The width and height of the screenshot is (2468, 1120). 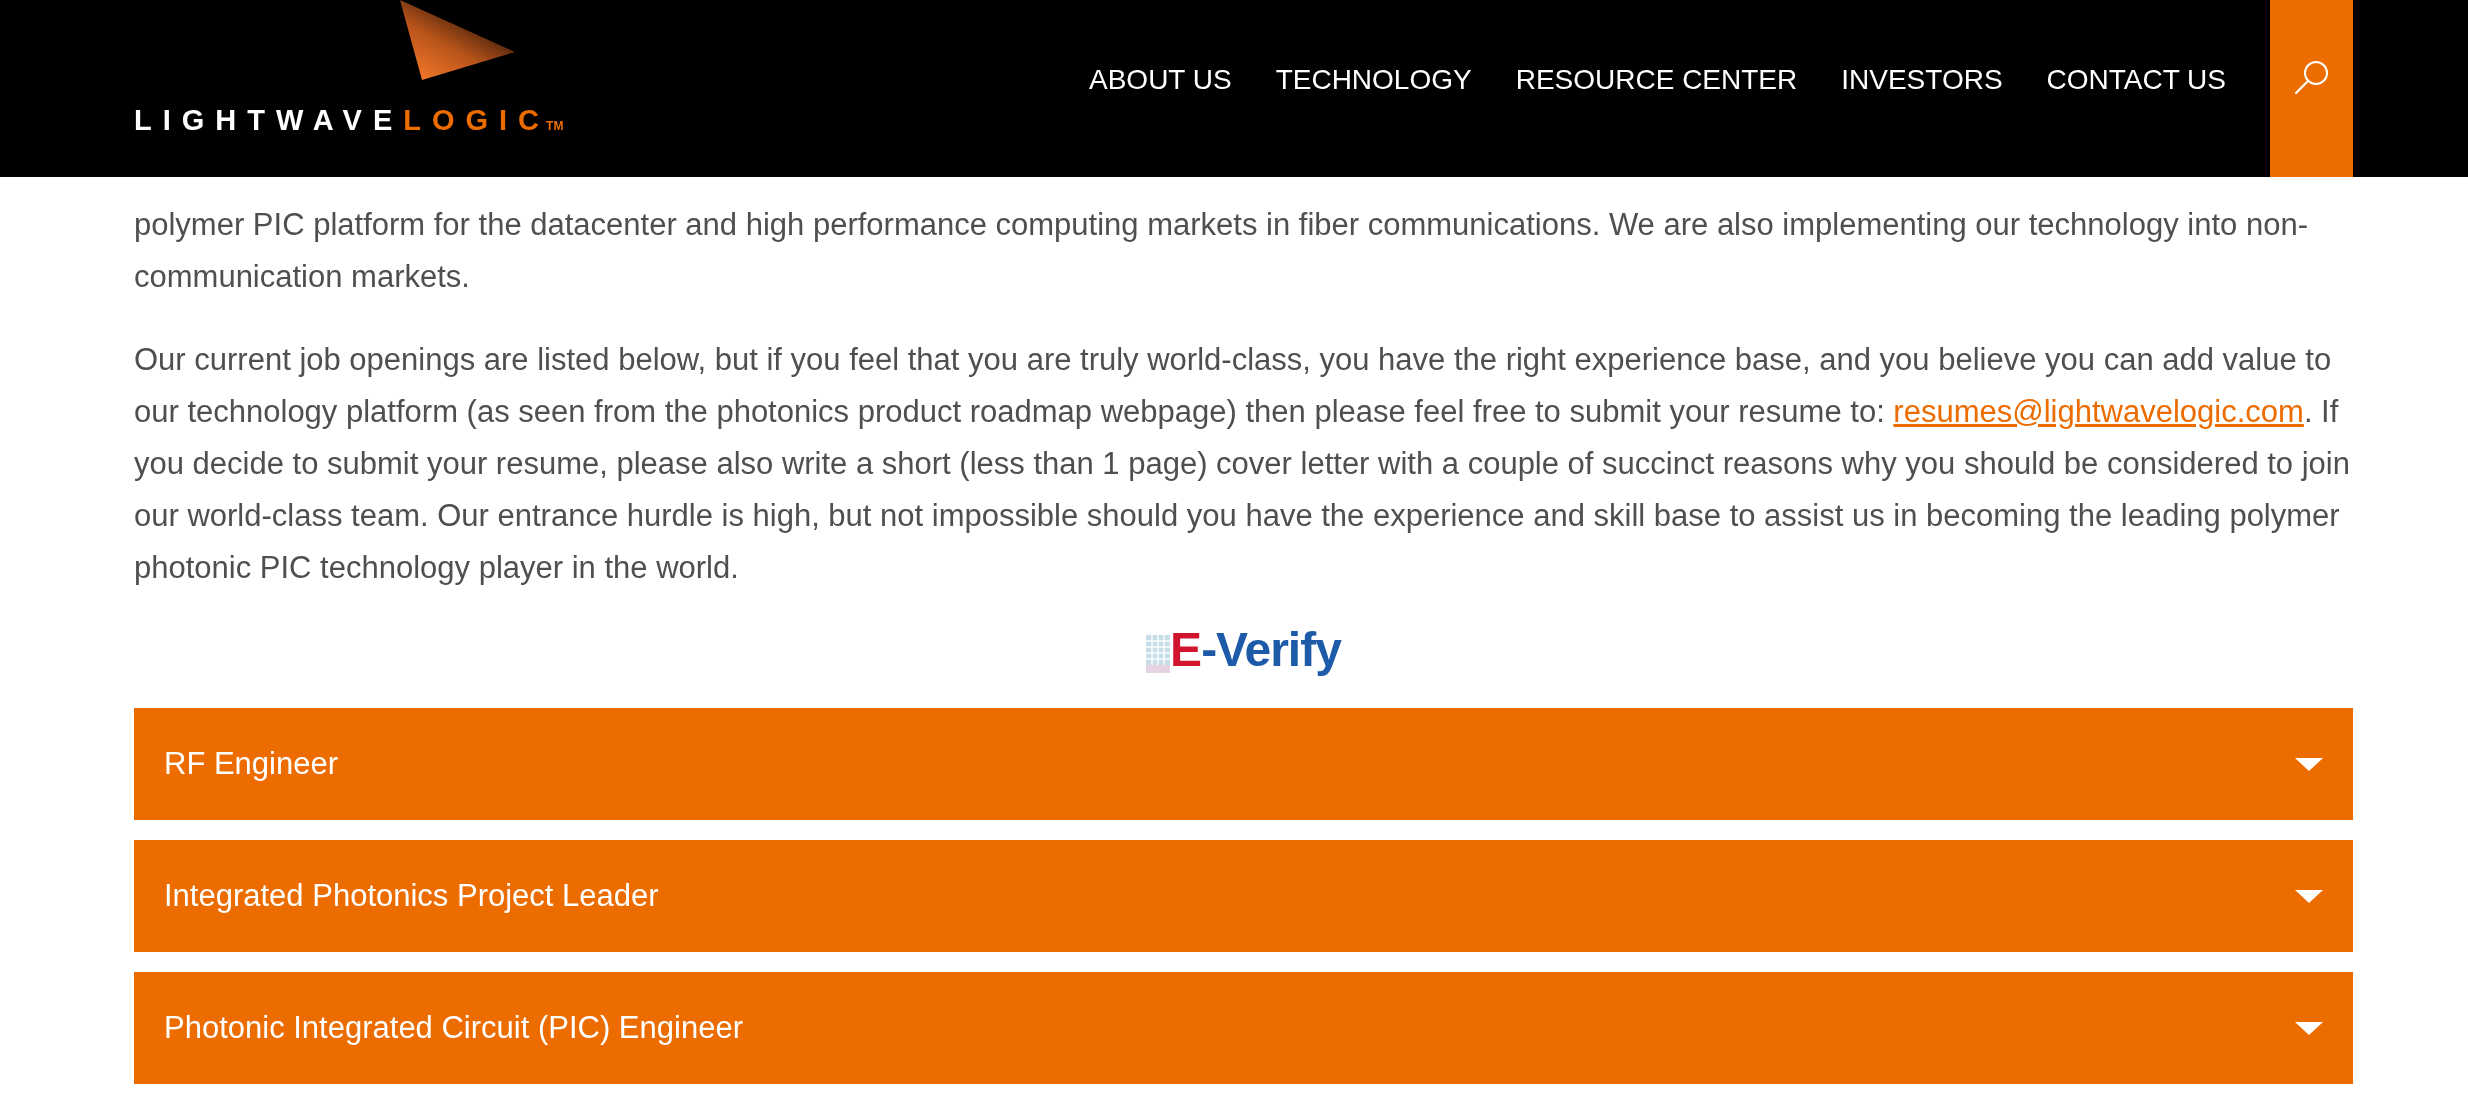 I want to click on nav-link: ABOUT US, so click(x=1160, y=79).